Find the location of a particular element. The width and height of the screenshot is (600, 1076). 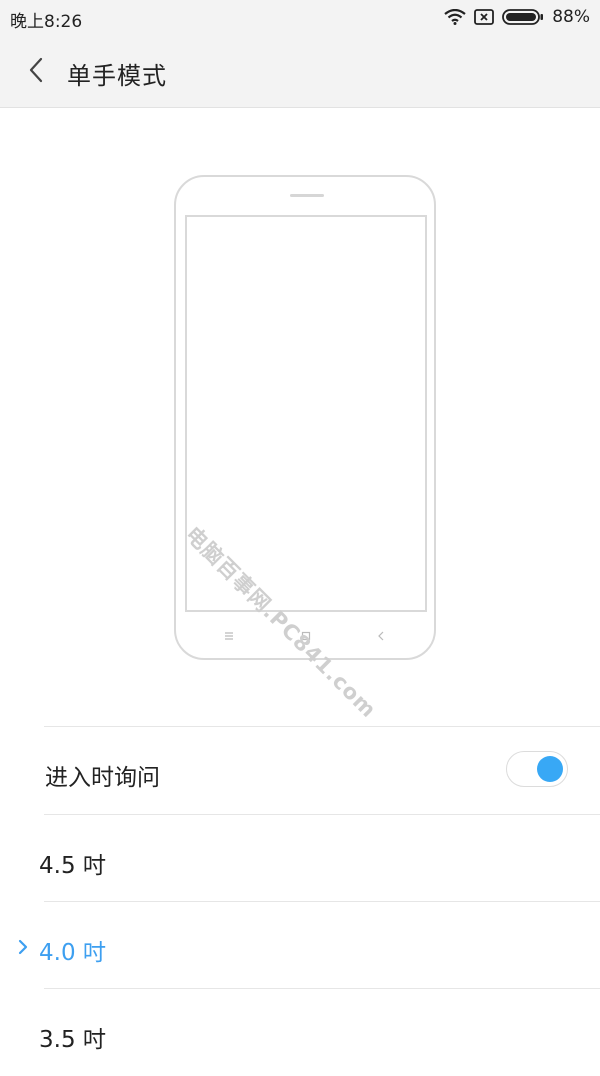

status-icons: 88% is located at coordinates (517, 17).